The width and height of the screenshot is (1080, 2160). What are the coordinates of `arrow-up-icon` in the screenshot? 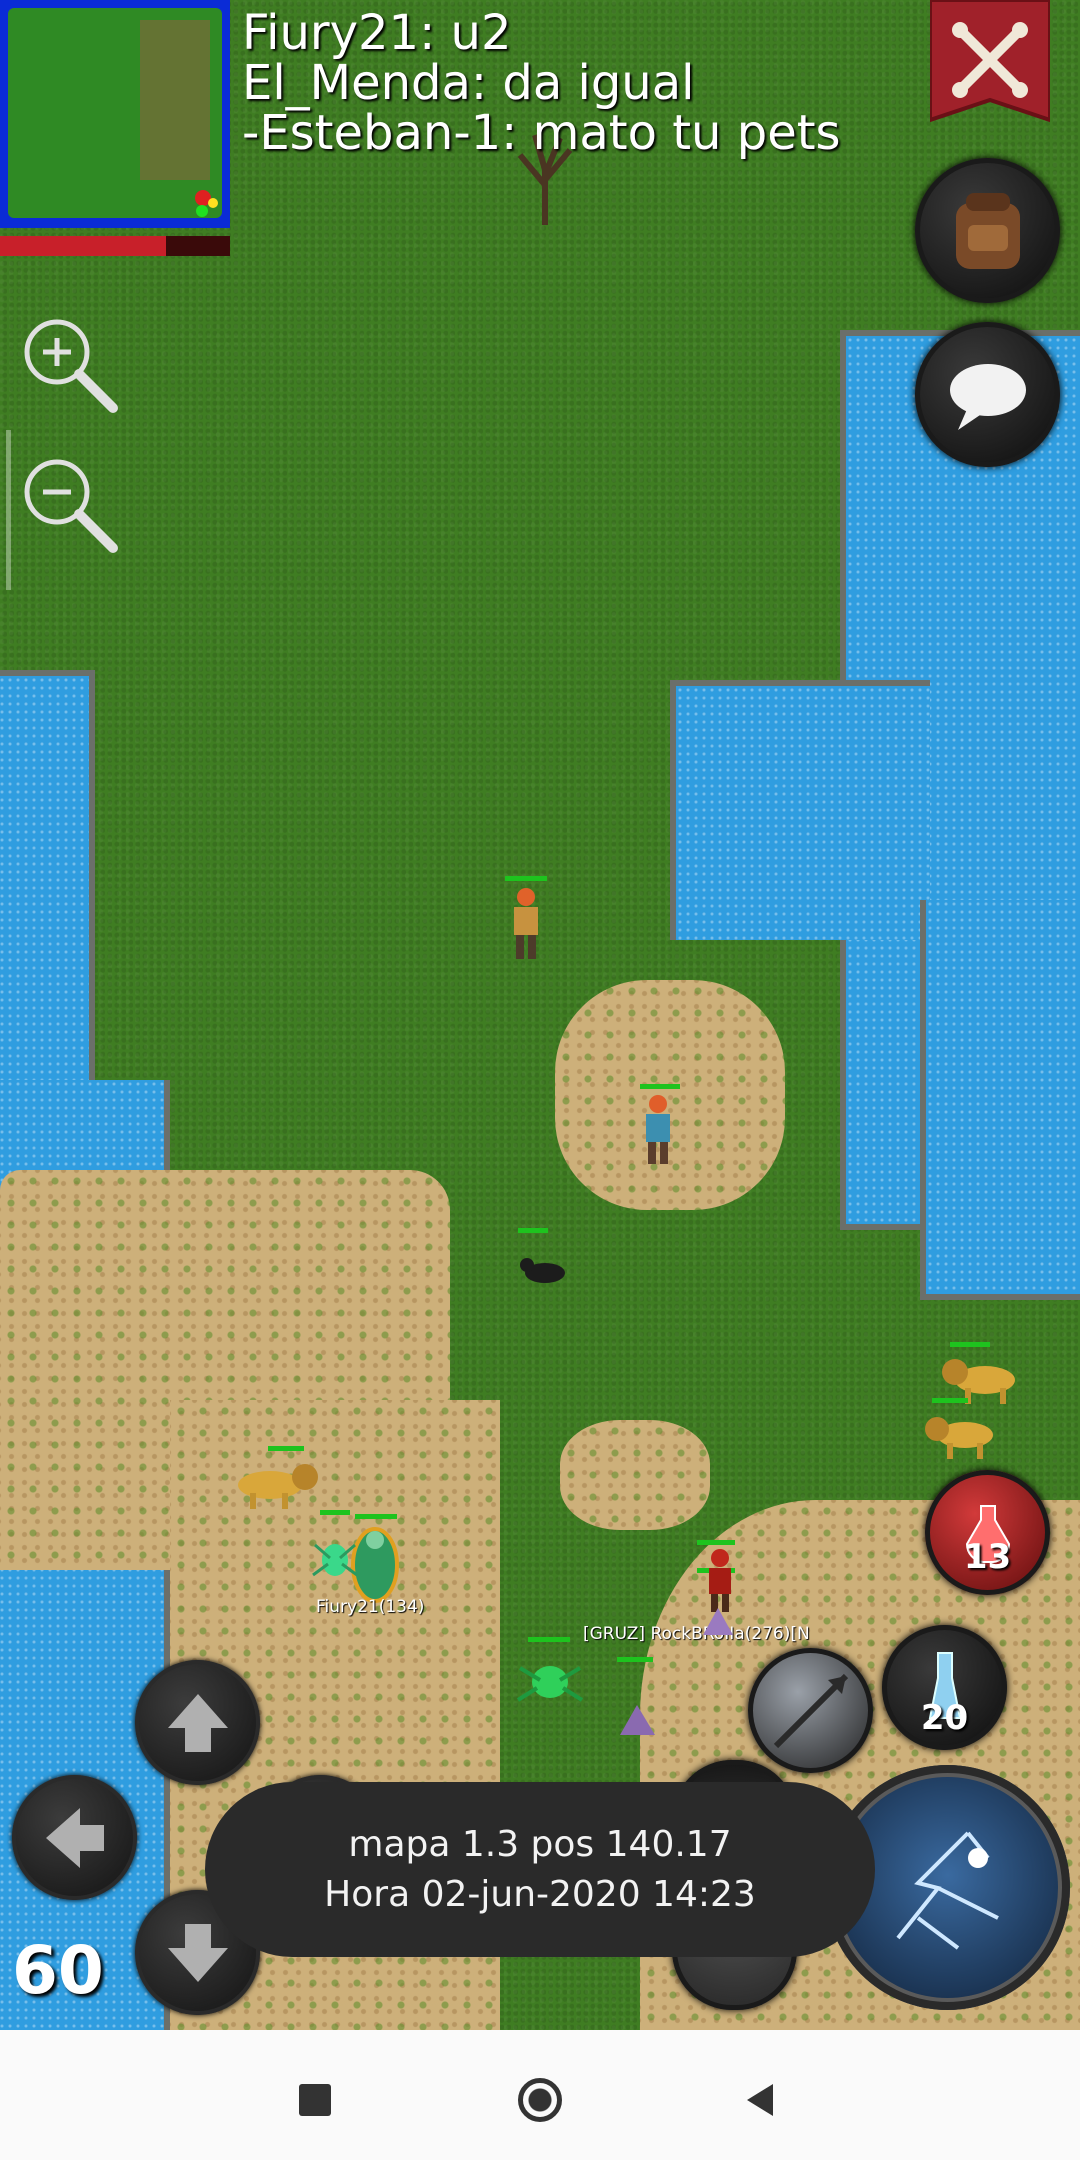 It's located at (197, 1722).